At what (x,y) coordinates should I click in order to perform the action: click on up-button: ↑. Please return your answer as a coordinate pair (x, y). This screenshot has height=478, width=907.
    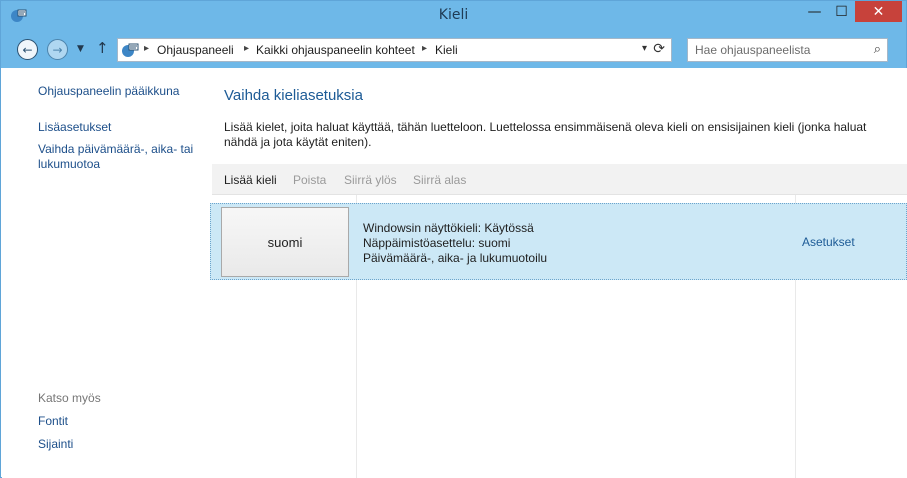
    Looking at the image, I should click on (102, 48).